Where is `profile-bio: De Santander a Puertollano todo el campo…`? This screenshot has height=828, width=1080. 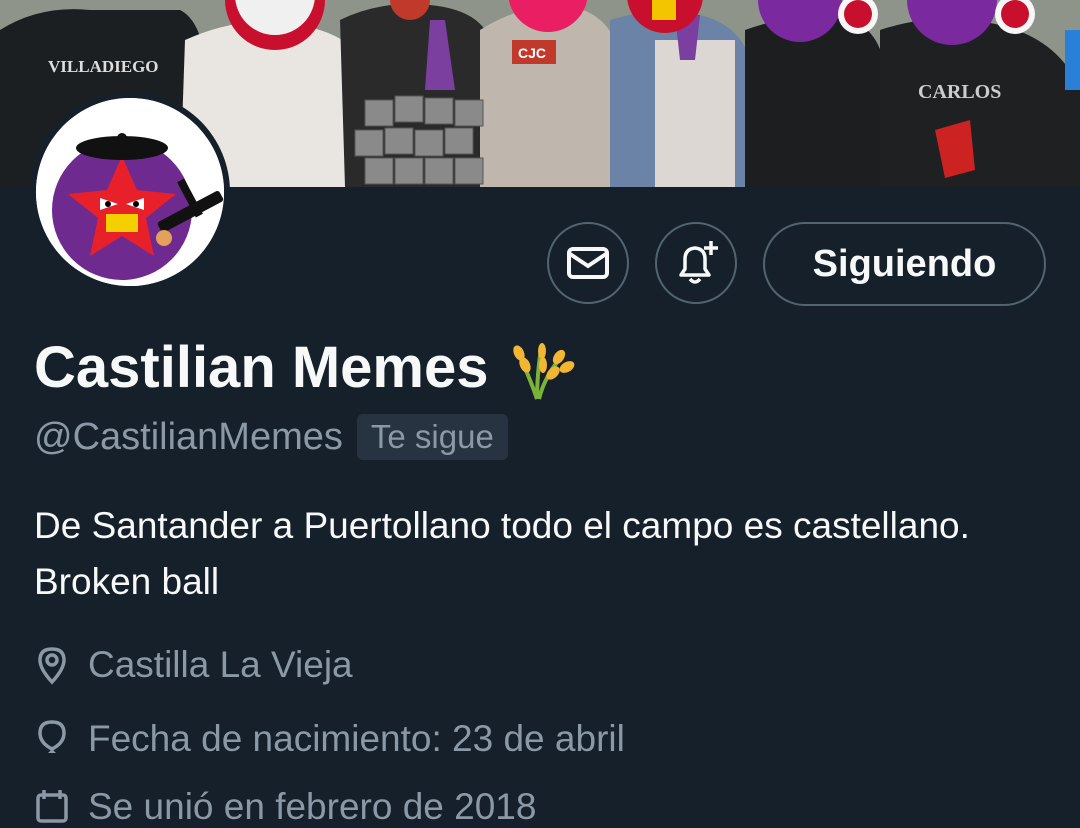 profile-bio: De Santander a Puertollano todo el campo… is located at coordinates (502, 553).